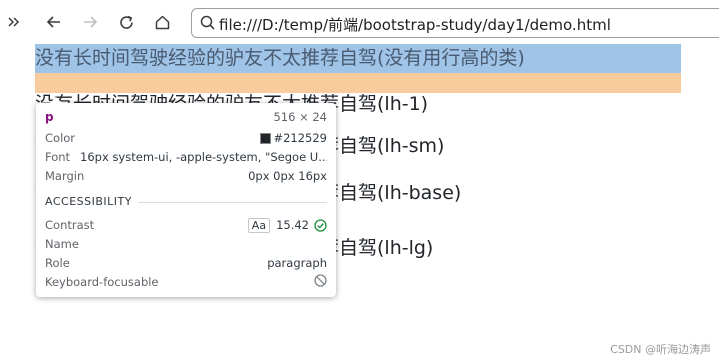 This screenshot has width=719, height=363. Describe the element at coordinates (49, 117) in the screenshot. I see `element-tag: p` at that location.